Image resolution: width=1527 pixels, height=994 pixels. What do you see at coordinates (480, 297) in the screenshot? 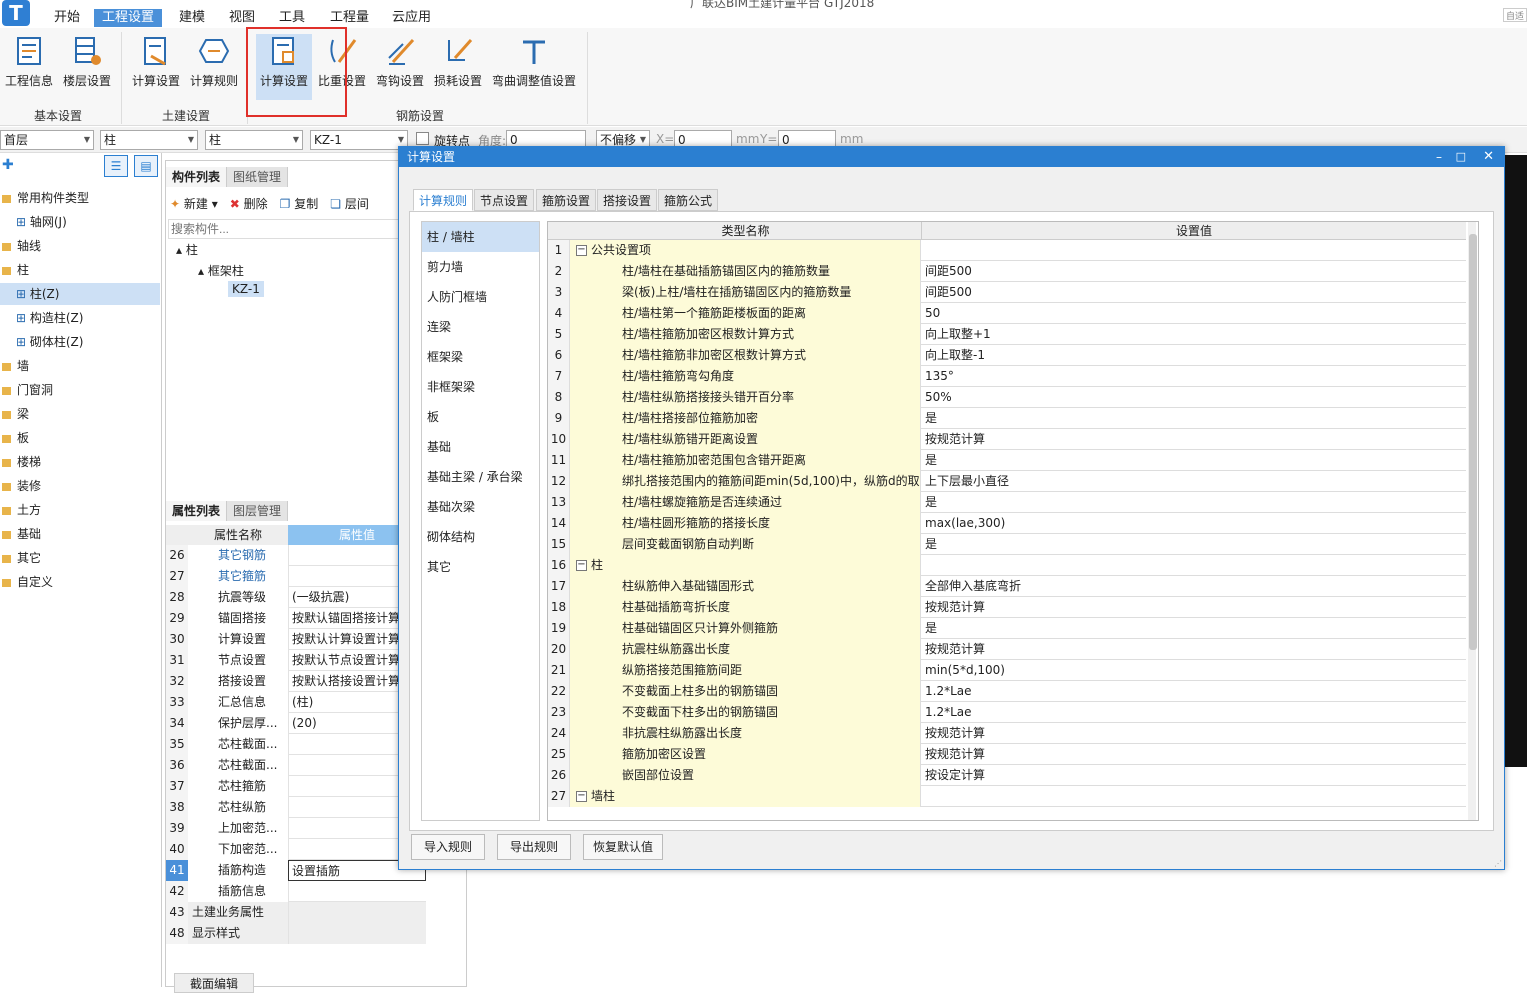
I see `rule-category-item: 人防门框墙` at bounding box center [480, 297].